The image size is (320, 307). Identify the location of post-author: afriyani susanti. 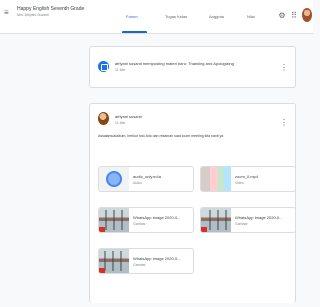
(128, 116).